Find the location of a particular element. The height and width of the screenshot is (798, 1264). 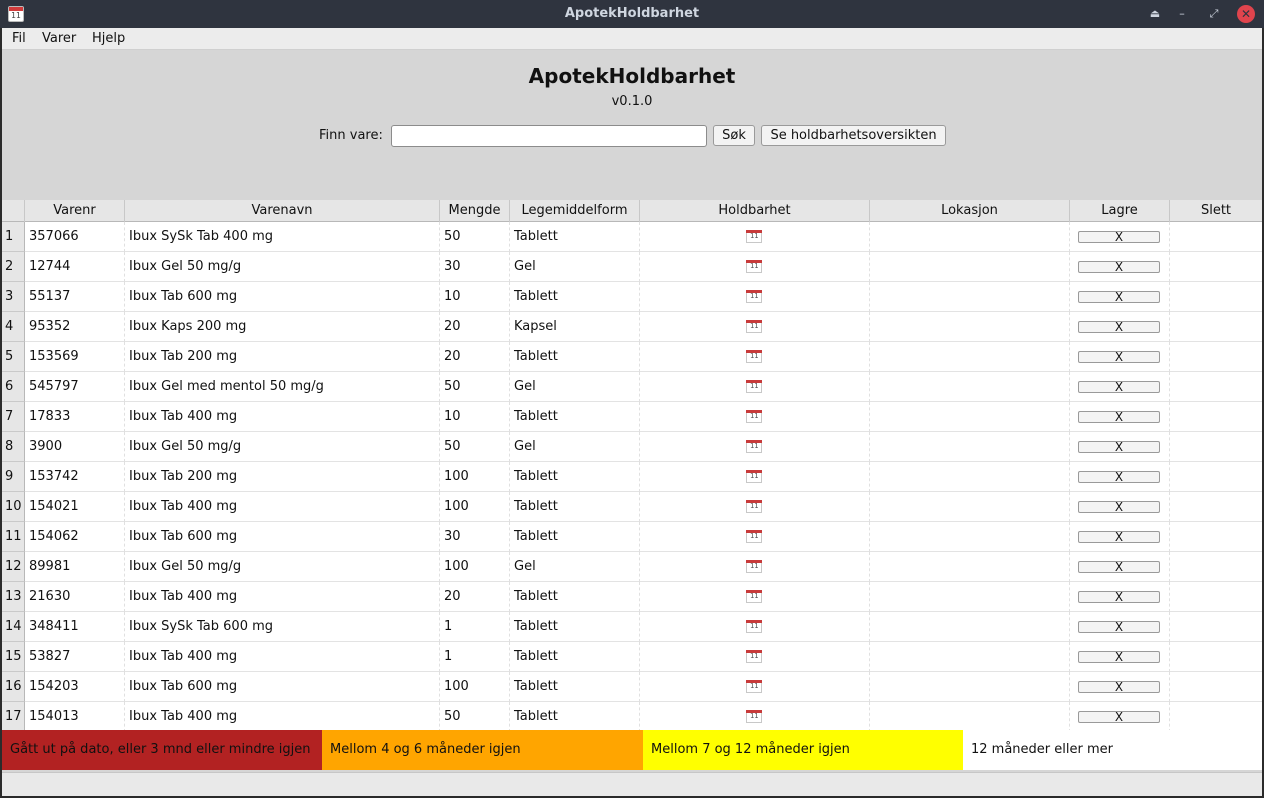

row-number: 16 is located at coordinates (13, 687).